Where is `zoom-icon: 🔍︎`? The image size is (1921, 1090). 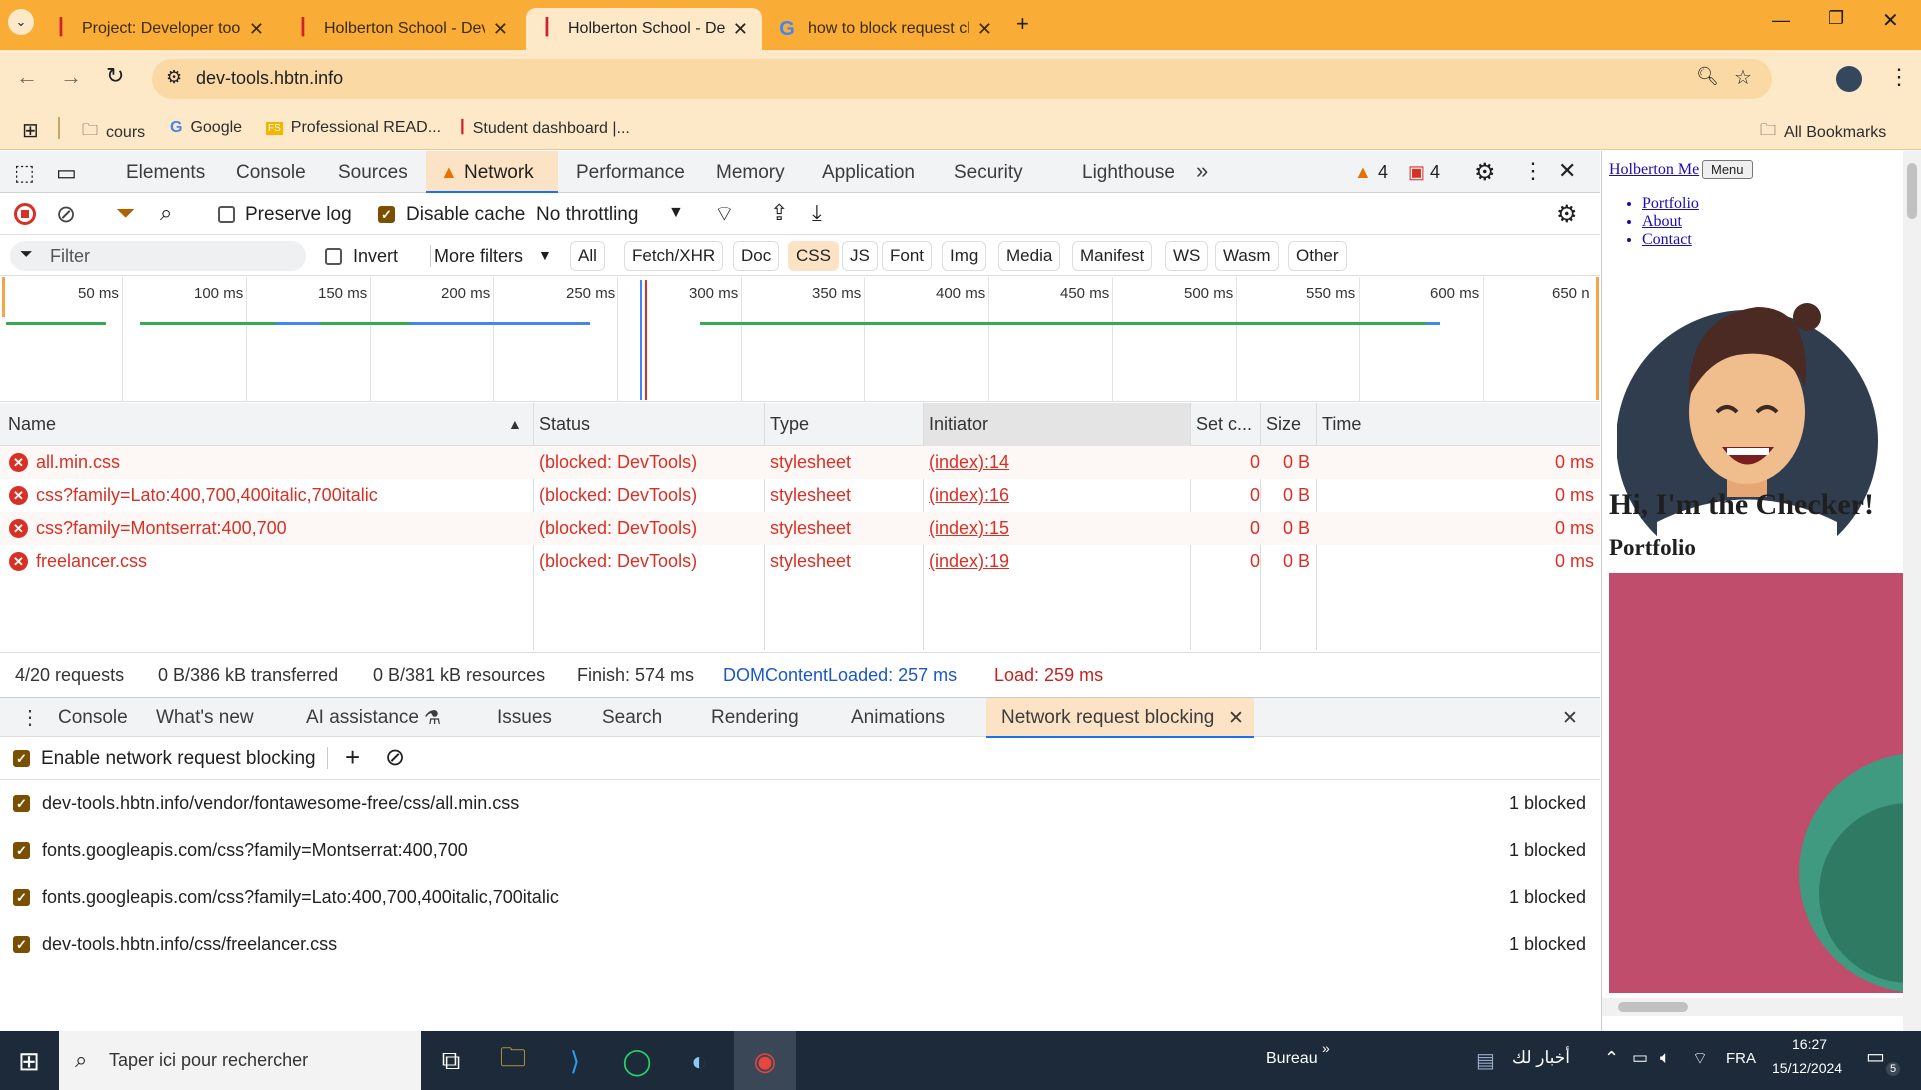
zoom-icon: 🔍︎ is located at coordinates (1707, 76).